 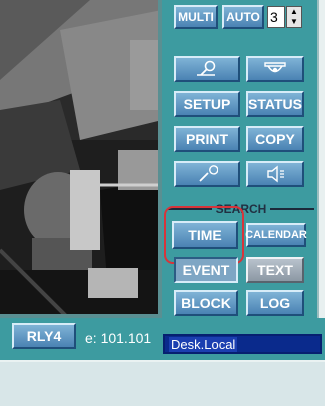 I want to click on selection-highlight, so click(x=204, y=235).